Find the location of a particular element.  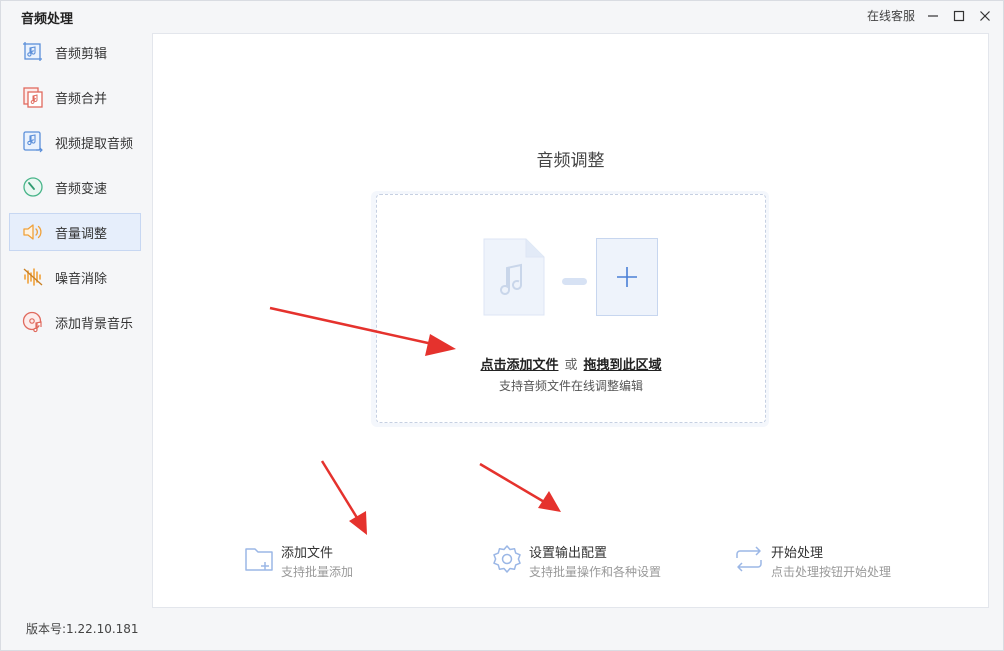

page-title: 音频调整 is located at coordinates (570, 161).